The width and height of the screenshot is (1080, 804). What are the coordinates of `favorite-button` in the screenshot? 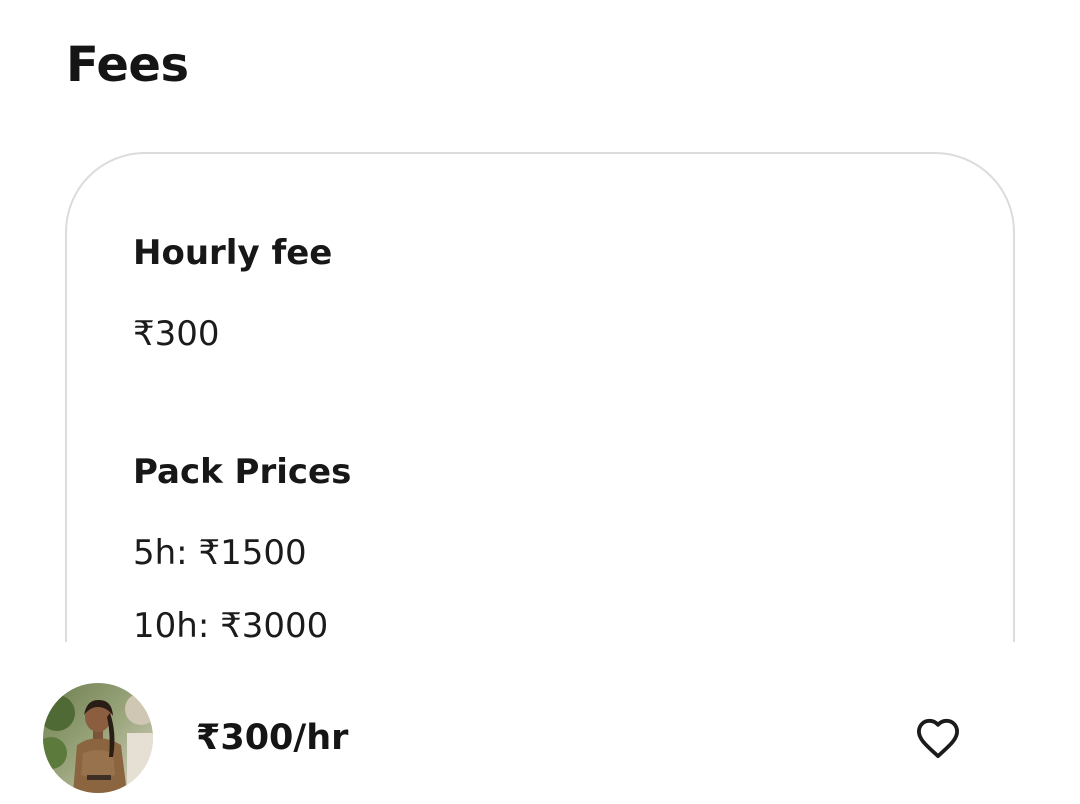 It's located at (938, 738).